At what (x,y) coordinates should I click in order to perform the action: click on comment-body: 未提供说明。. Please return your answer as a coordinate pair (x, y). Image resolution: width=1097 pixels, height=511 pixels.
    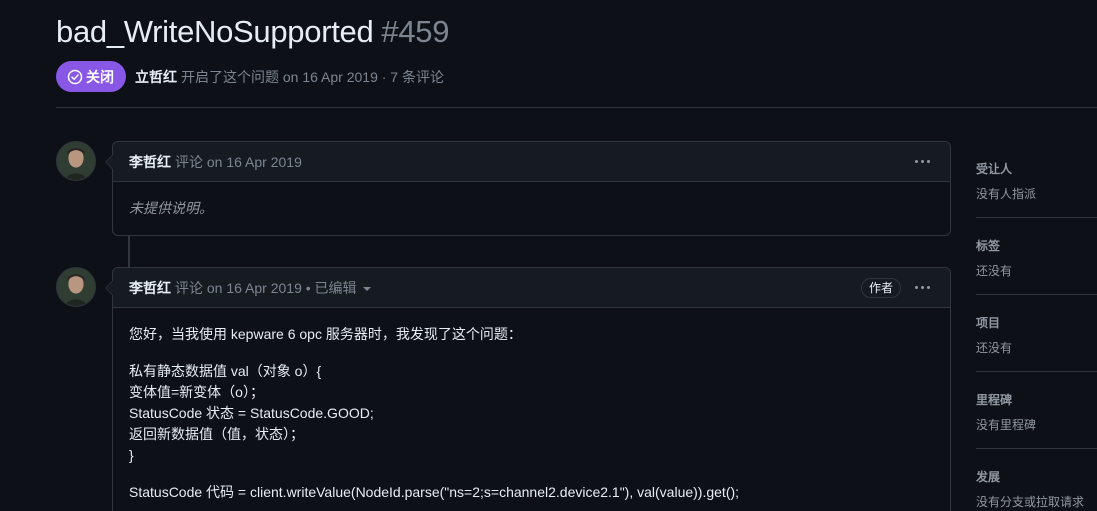
    Looking at the image, I should click on (531, 208).